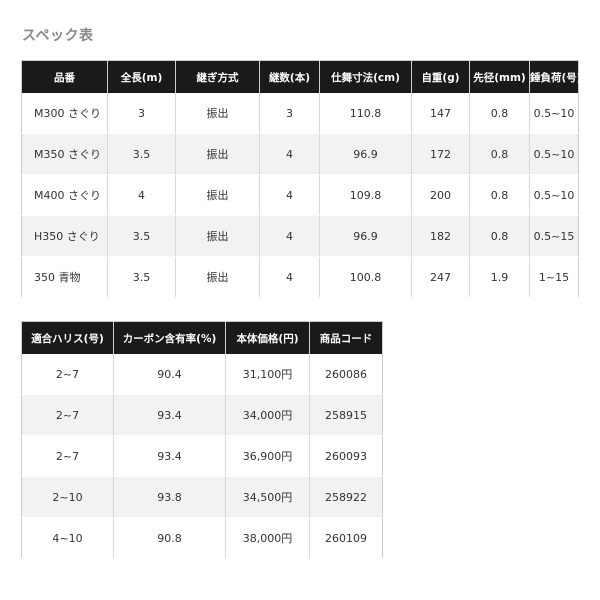 The width and height of the screenshot is (600, 600). Describe the element at coordinates (440, 113) in the screenshot. I see `table-cell: 147` at that location.